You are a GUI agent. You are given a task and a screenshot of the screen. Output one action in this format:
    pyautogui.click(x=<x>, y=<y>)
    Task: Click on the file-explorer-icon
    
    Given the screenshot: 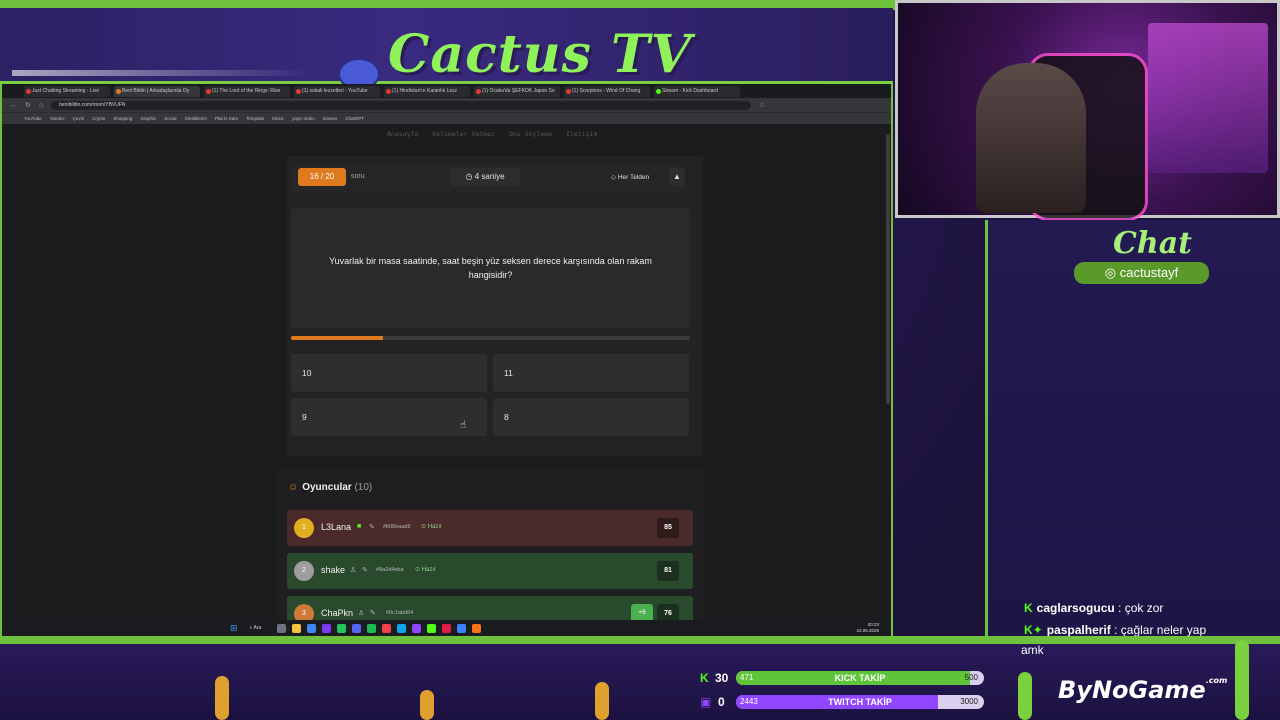 What is the action you would take?
    pyautogui.click(x=297, y=628)
    